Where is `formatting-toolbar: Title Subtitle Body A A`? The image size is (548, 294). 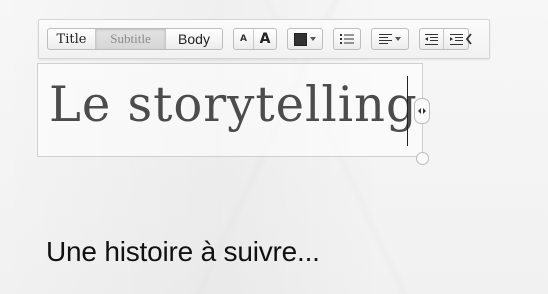 formatting-toolbar: Title Subtitle Body A A is located at coordinates (264, 39).